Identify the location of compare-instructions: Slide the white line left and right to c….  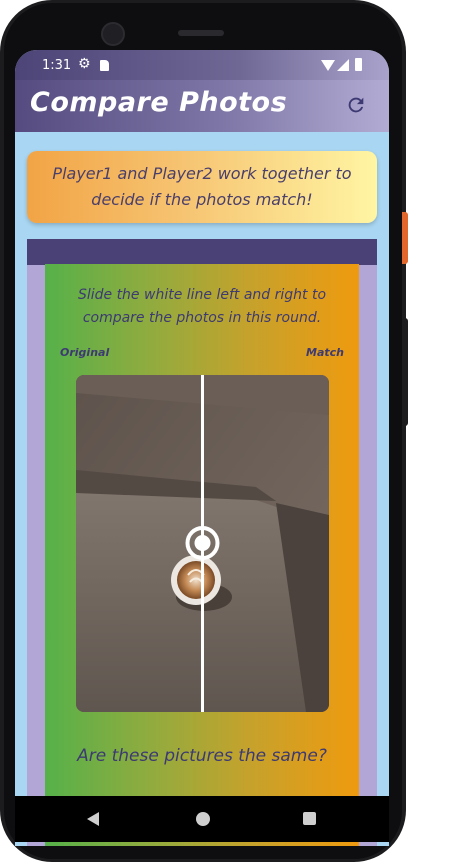
(202, 306).